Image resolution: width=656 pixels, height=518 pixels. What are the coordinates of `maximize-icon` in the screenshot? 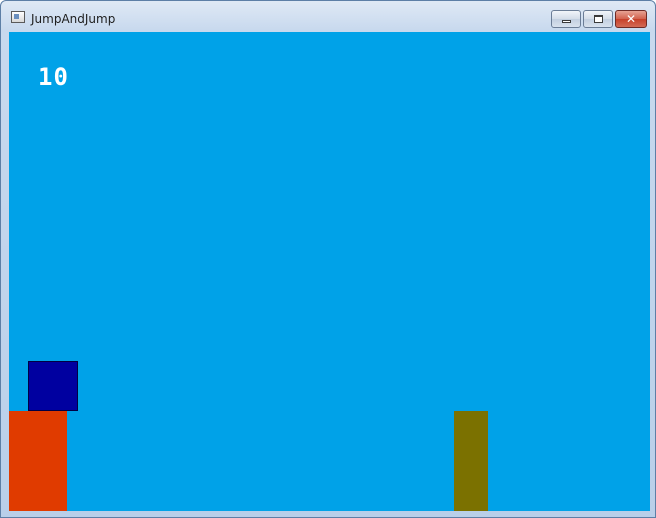 It's located at (598, 19).